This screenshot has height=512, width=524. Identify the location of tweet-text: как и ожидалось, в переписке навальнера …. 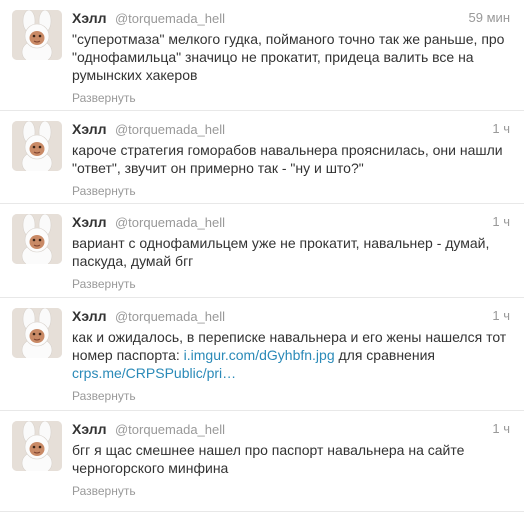
(291, 355).